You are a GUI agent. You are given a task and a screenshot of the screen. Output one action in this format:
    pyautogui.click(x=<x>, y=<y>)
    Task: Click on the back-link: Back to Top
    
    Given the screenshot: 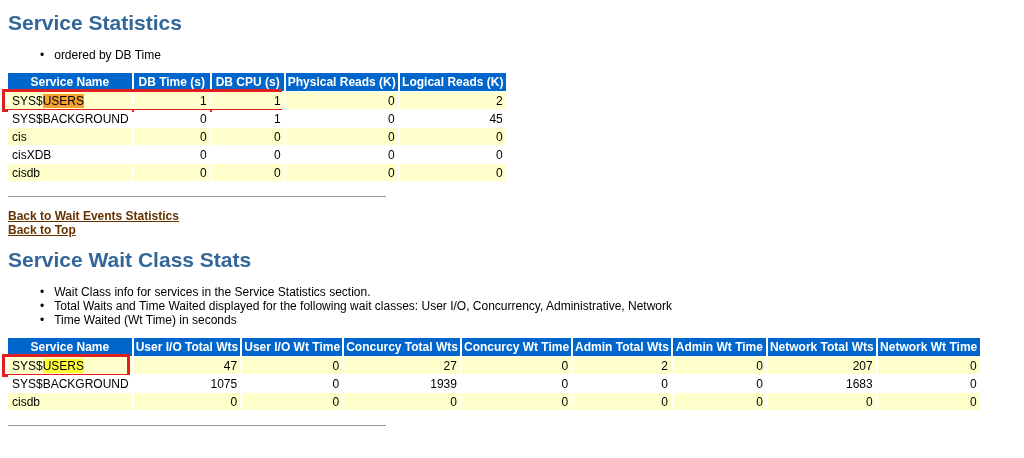 What is the action you would take?
    pyautogui.click(x=42, y=230)
    